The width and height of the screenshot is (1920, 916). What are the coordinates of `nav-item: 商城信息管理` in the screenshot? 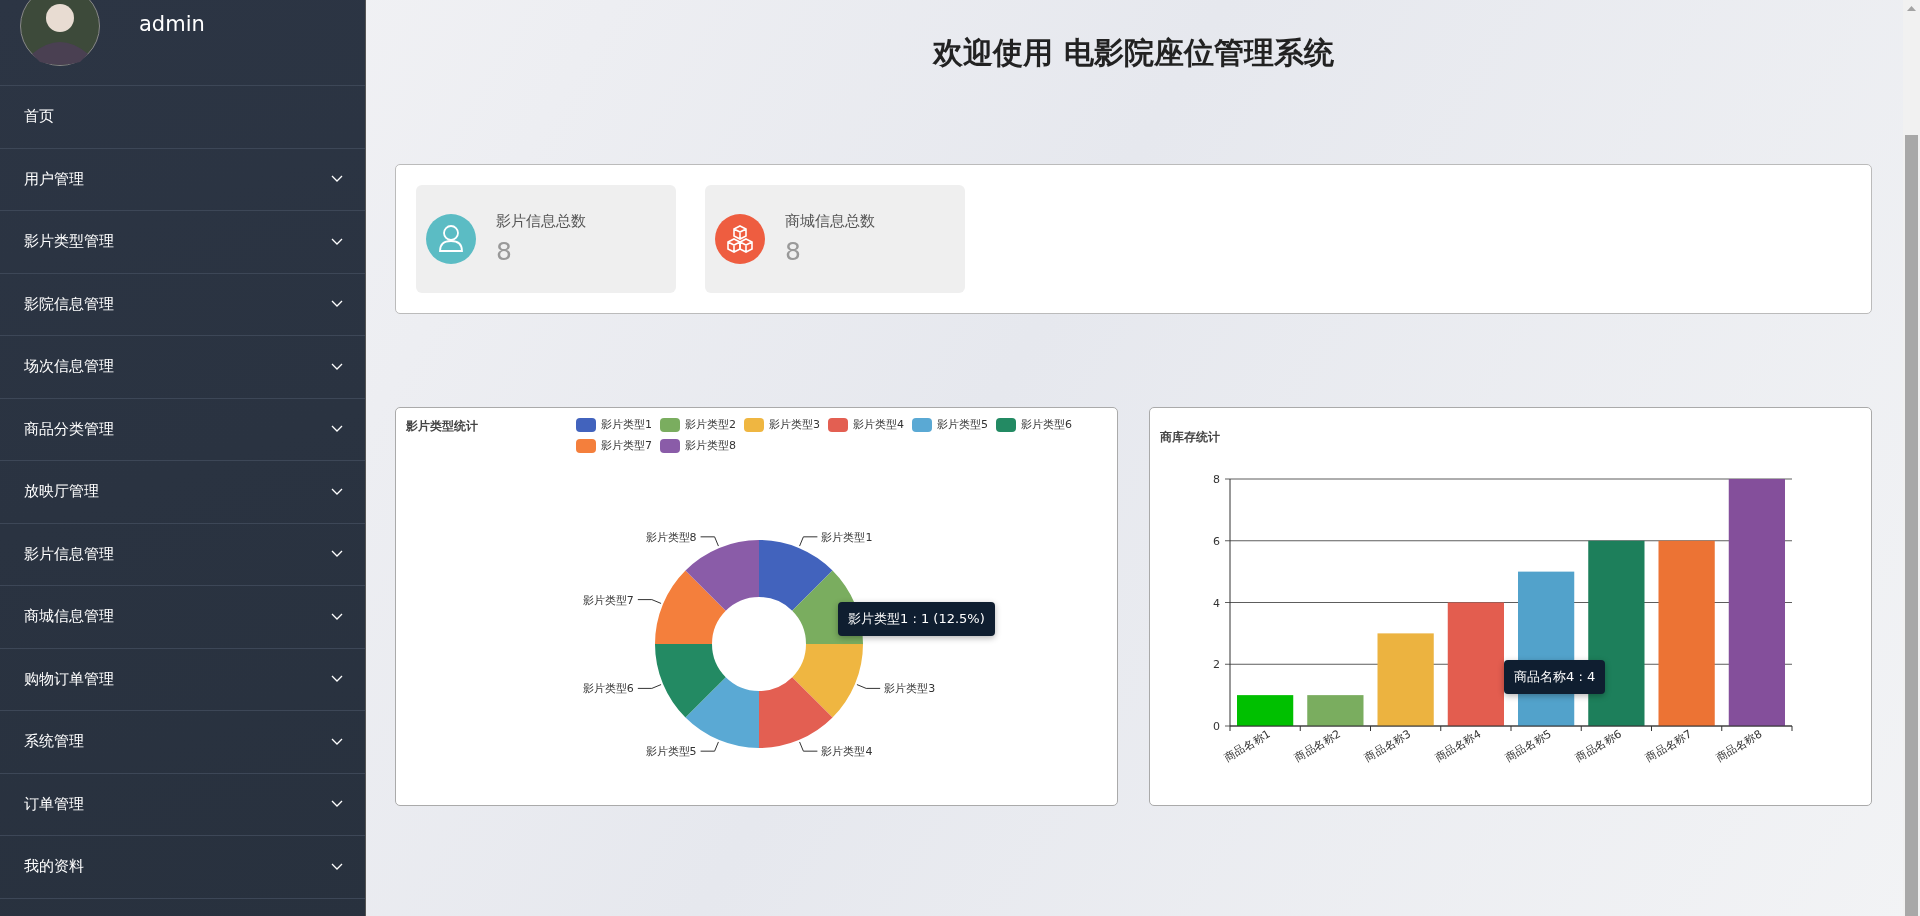 It's located at (182, 617).